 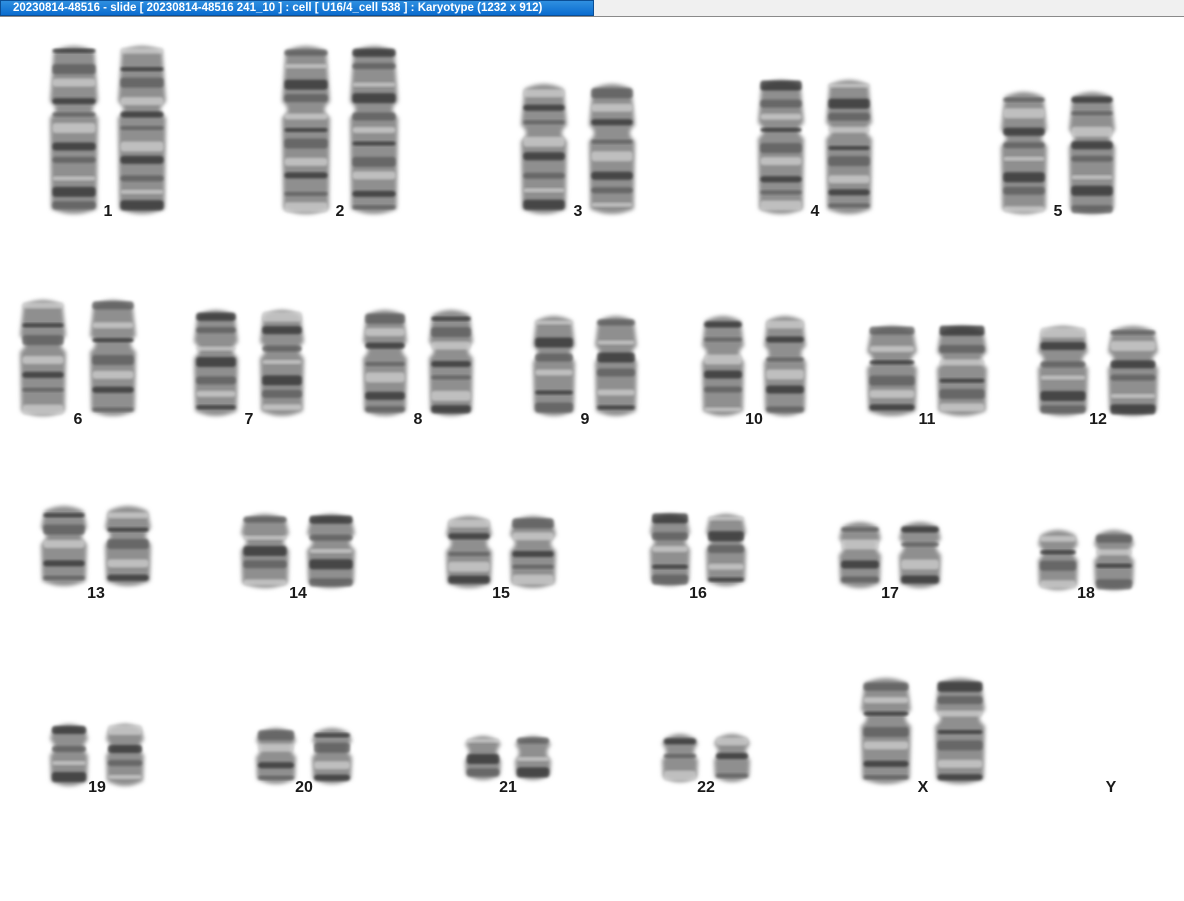 What do you see at coordinates (340, 211) in the screenshot?
I see `chromosome-label-2: 2` at bounding box center [340, 211].